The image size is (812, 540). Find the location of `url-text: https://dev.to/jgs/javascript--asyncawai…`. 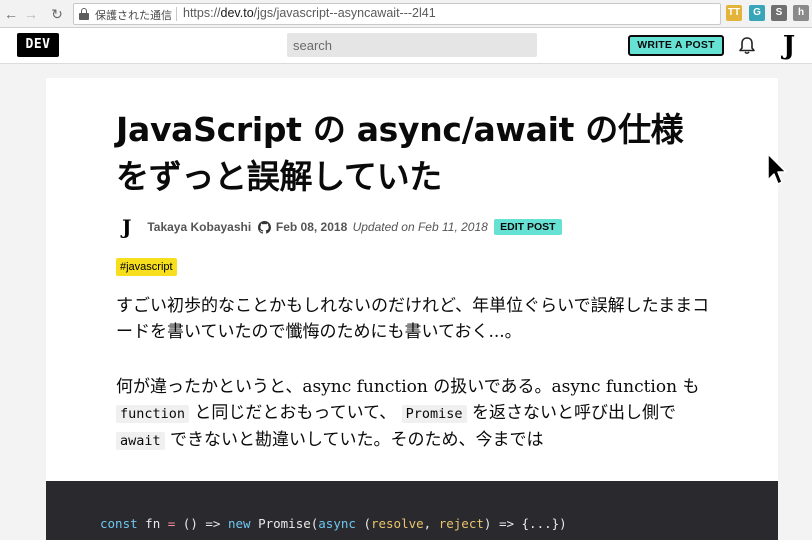

url-text: https://dev.to/jgs/javascript--asyncawai… is located at coordinates (309, 13).